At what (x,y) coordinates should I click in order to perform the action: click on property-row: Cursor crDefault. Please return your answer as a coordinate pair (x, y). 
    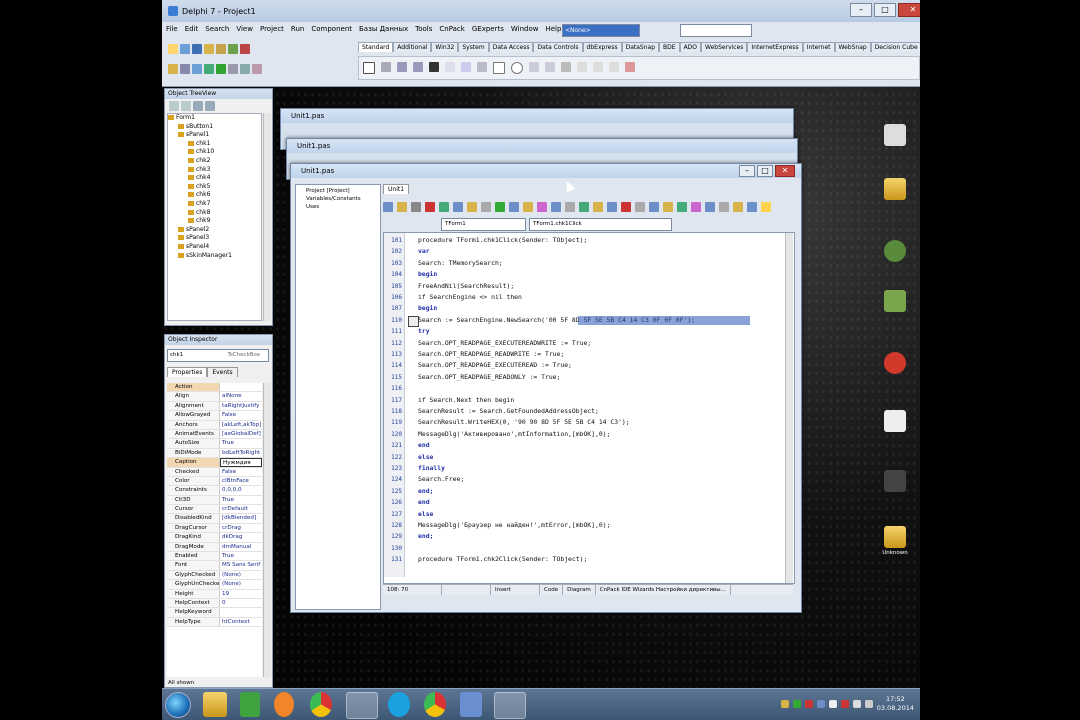
    Looking at the image, I should click on (214, 510).